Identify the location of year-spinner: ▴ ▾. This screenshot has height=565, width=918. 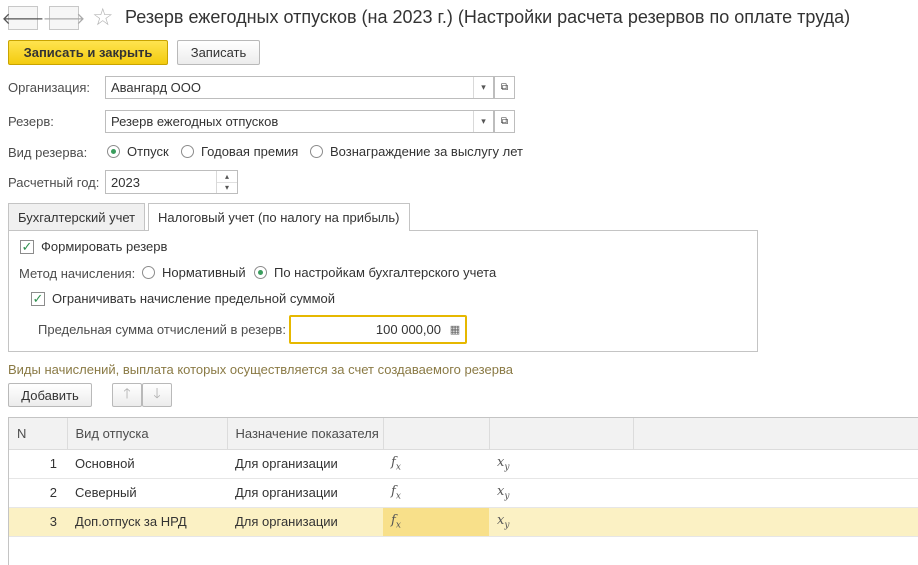
(226, 182).